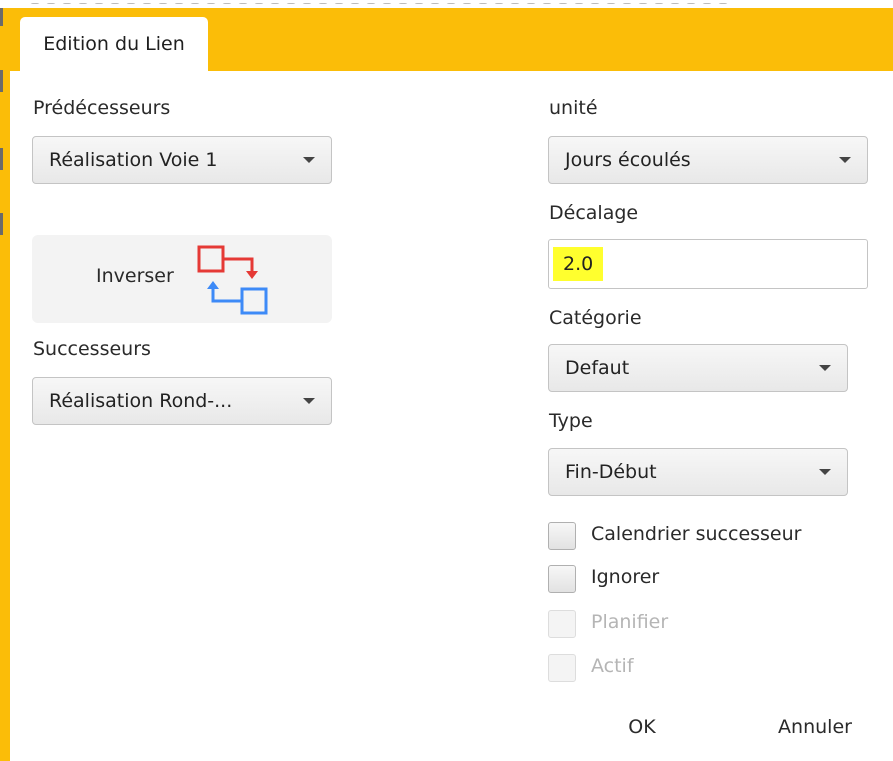 This screenshot has height=761, width=893. I want to click on type-label: Type, so click(571, 421).